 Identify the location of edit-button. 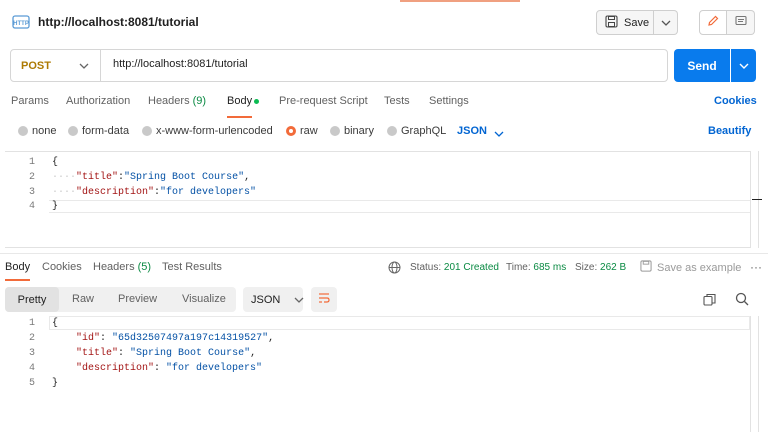
(713, 22).